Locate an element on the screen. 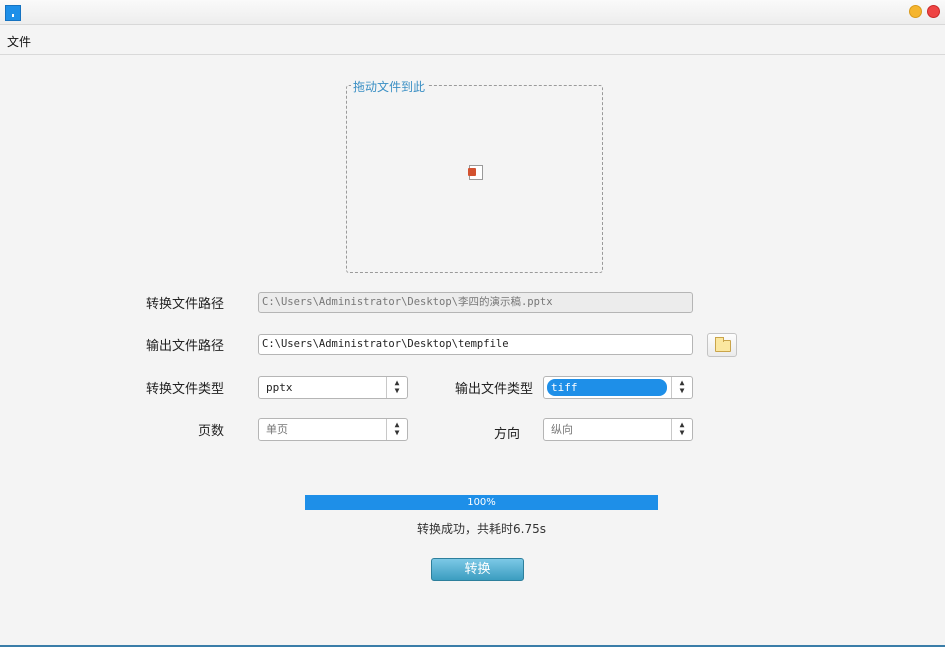 The width and height of the screenshot is (945, 647). folder-icon is located at coordinates (723, 344).